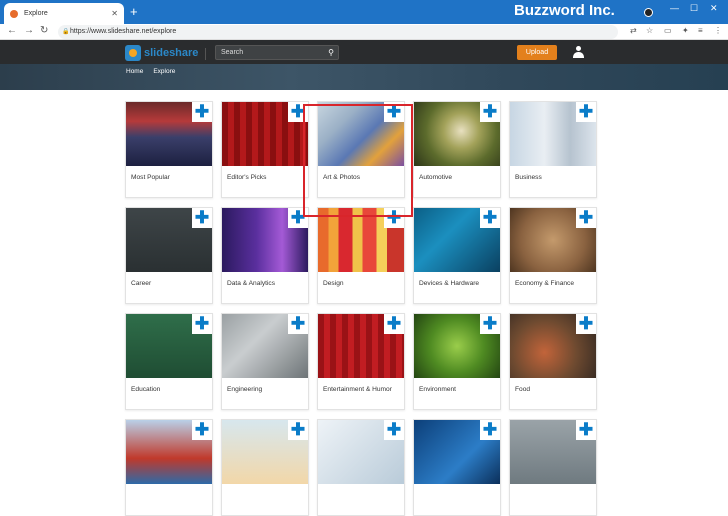  What do you see at coordinates (361, 361) in the screenshot?
I see `category-card: ✚ Entertainment & Humor` at bounding box center [361, 361].